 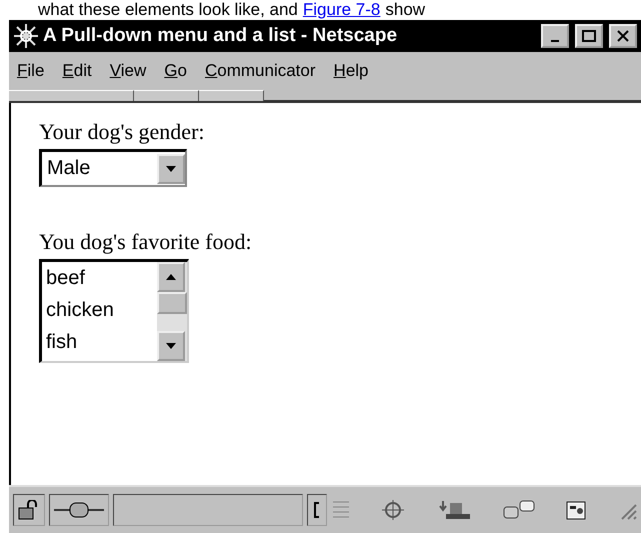 I want to click on field-label: Your dog's gender:, so click(x=122, y=132).